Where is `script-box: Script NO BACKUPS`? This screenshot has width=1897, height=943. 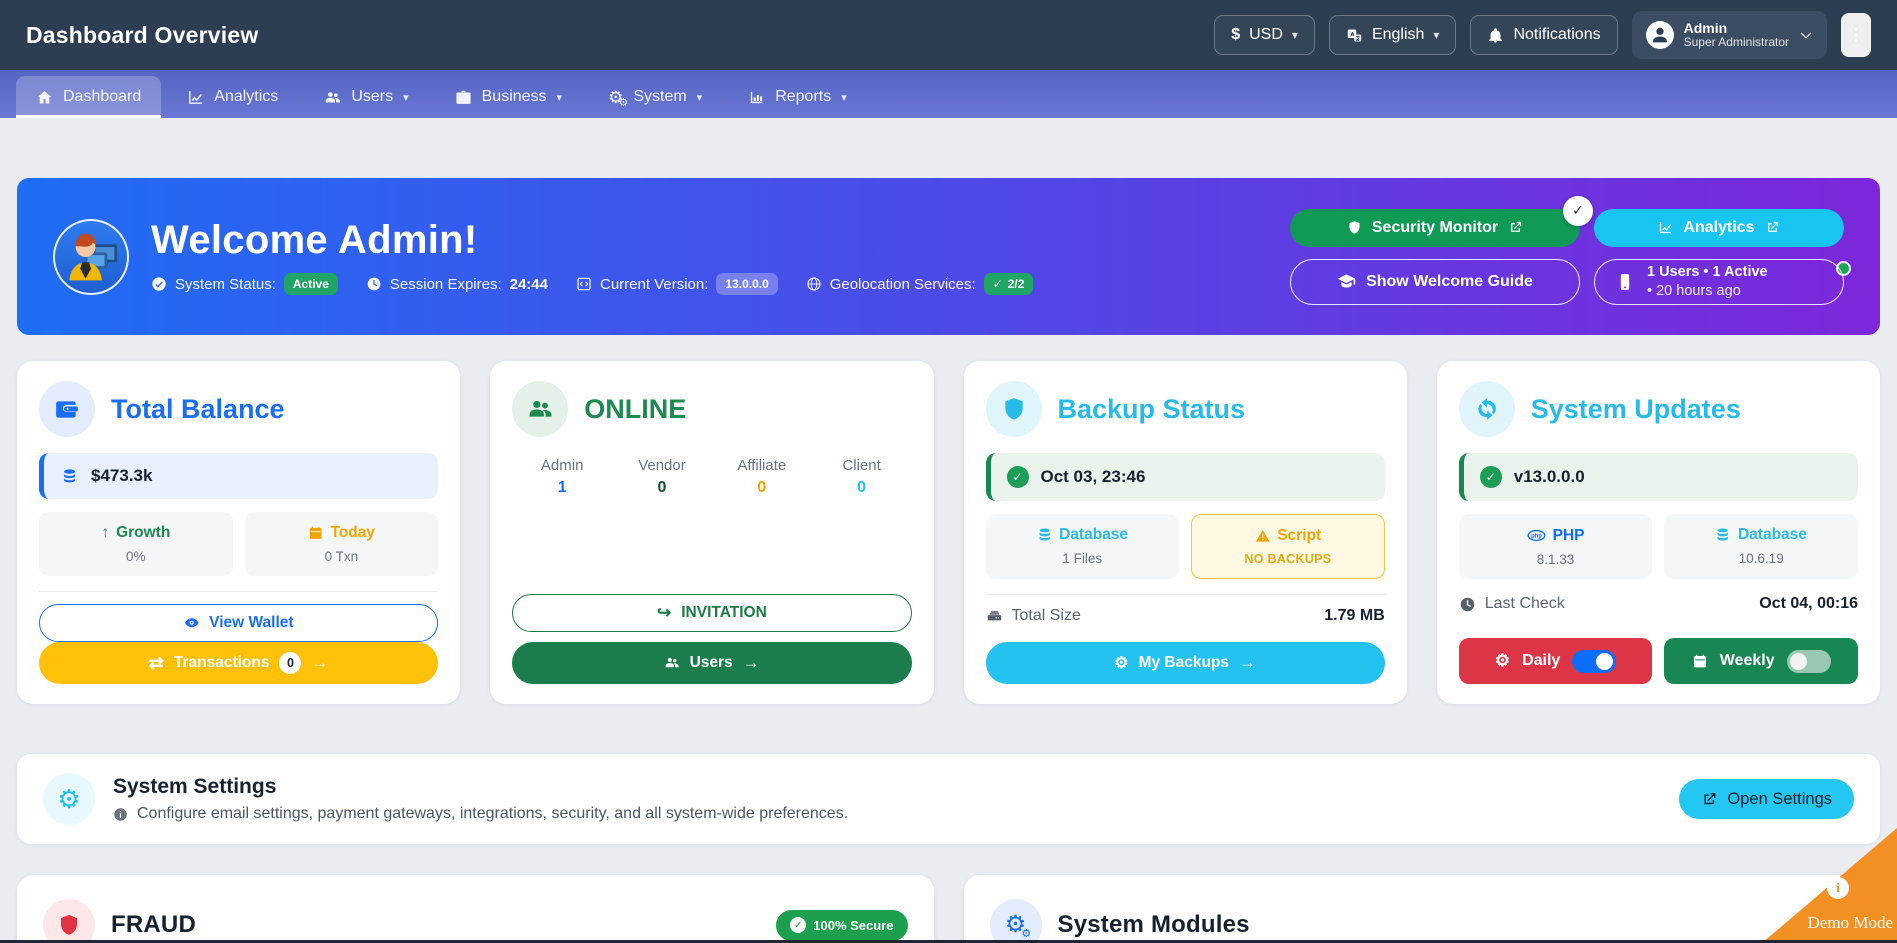
script-box: Script NO BACKUPS is located at coordinates (1288, 546).